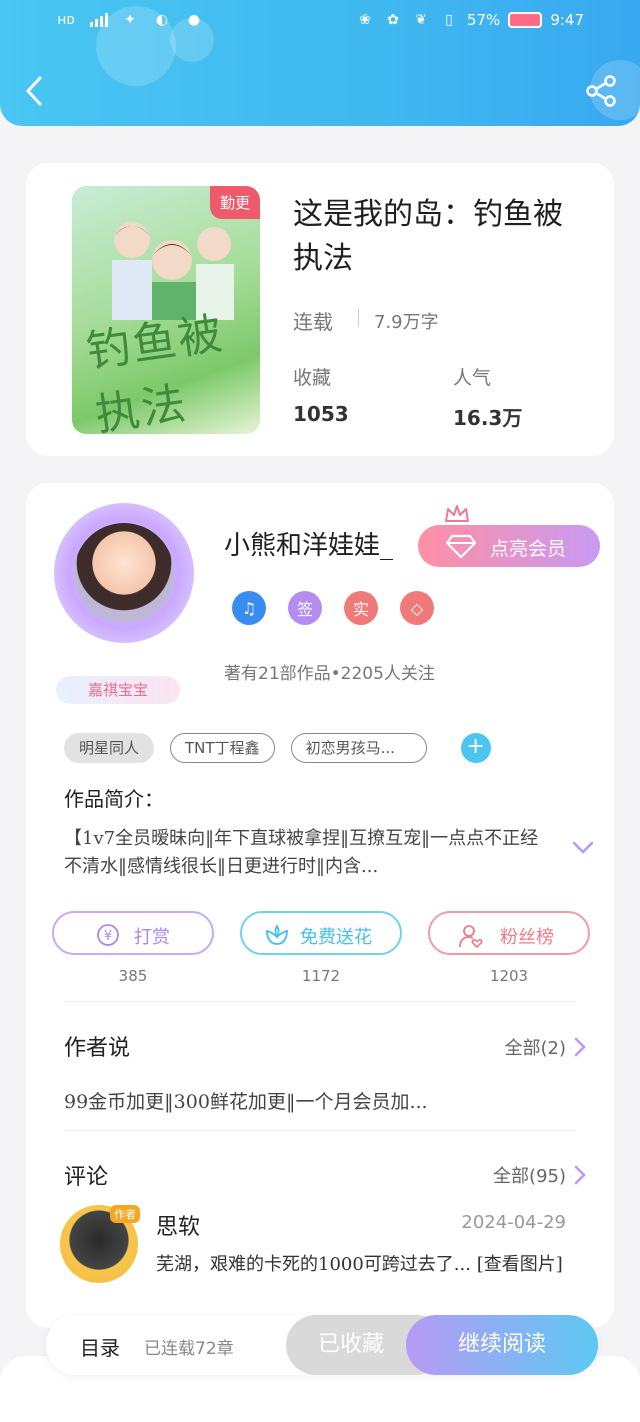  I want to click on add-tag-button: +, so click(475, 748).